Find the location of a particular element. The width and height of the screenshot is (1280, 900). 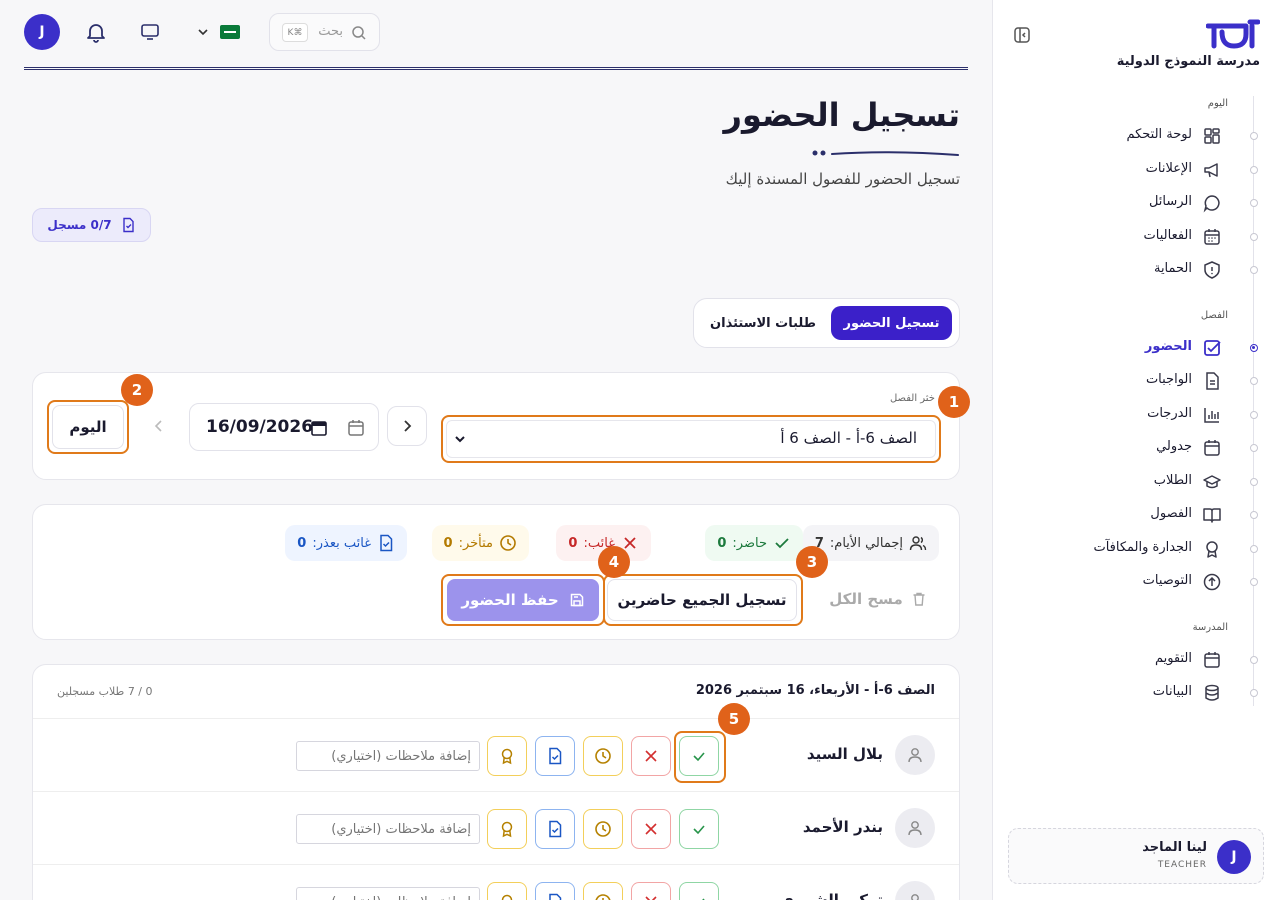

search-placeholder: بحث is located at coordinates (330, 31).